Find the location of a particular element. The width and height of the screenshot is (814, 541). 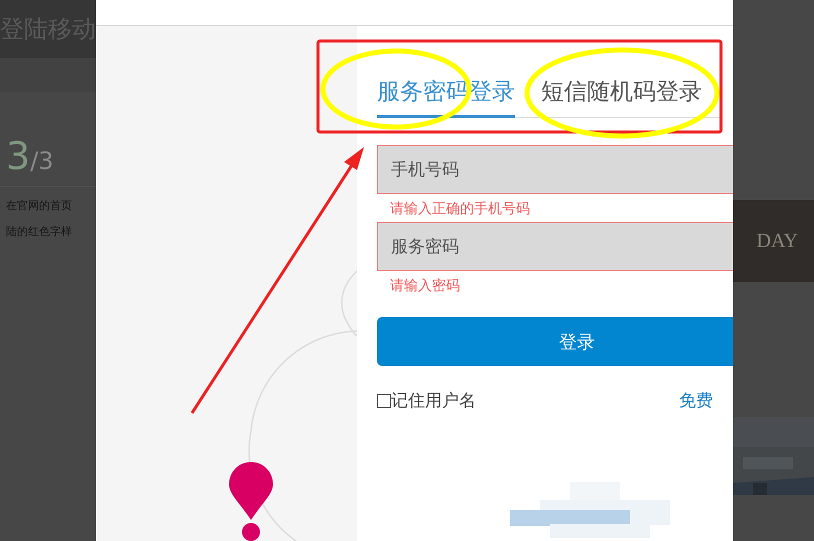

checkbox-label: 记住用户名 is located at coordinates (433, 401).